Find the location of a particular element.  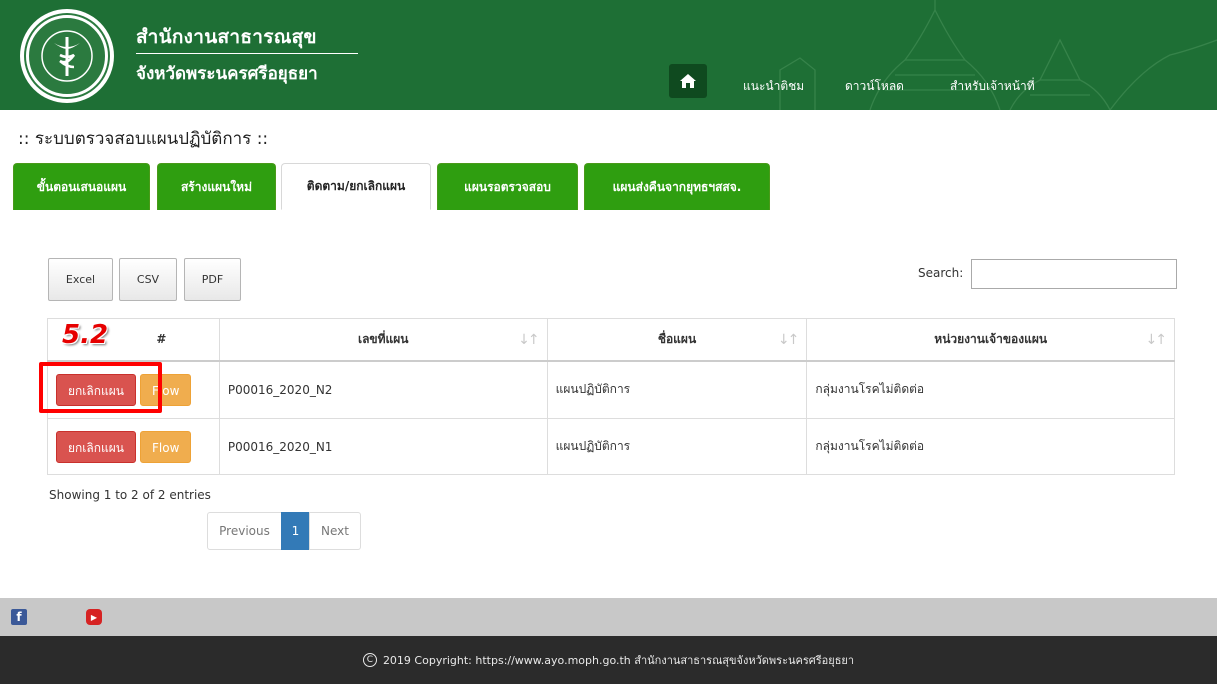

step-annotation-label: 5.2 is located at coordinates (85, 335).